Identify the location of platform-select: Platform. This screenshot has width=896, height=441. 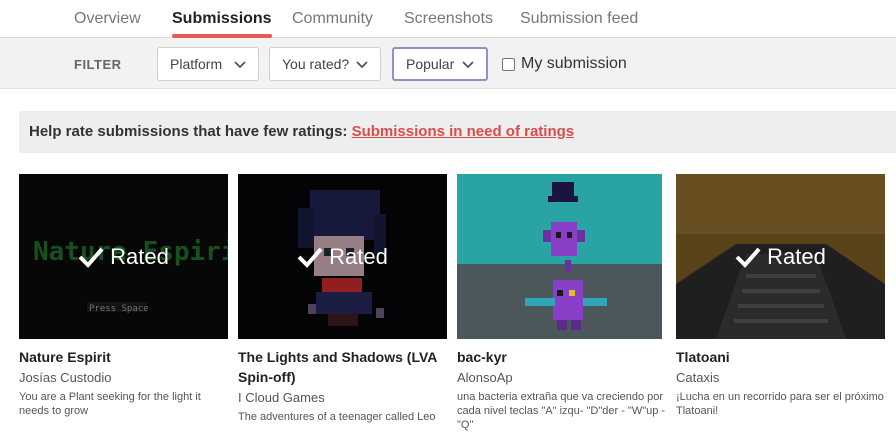
(208, 64).